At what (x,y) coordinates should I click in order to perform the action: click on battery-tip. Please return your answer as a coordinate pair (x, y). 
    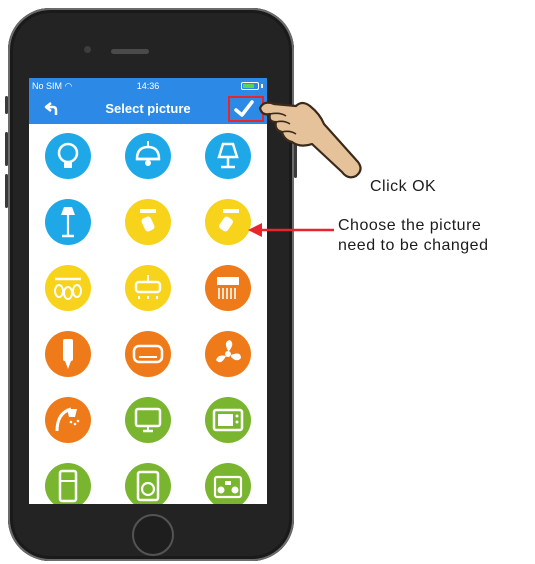
    Looking at the image, I should click on (262, 86).